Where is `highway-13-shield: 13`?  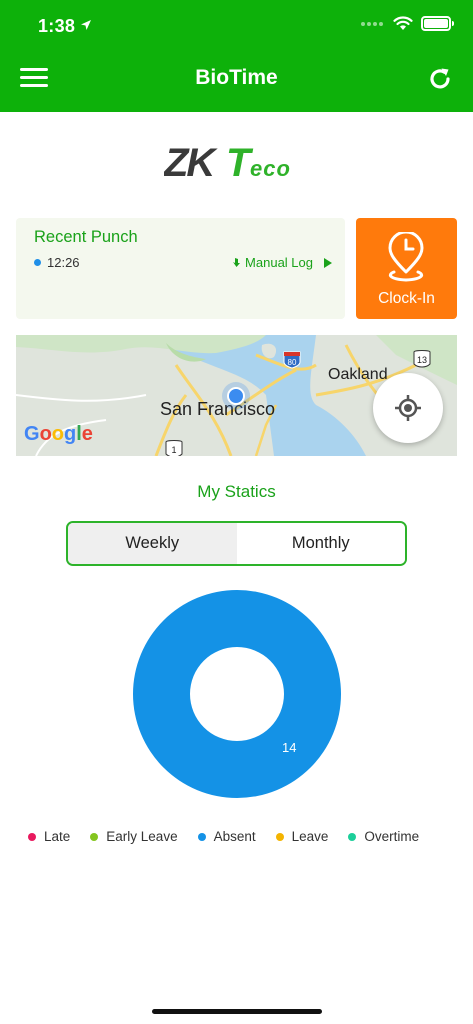
highway-13-shield: 13 is located at coordinates (422, 359).